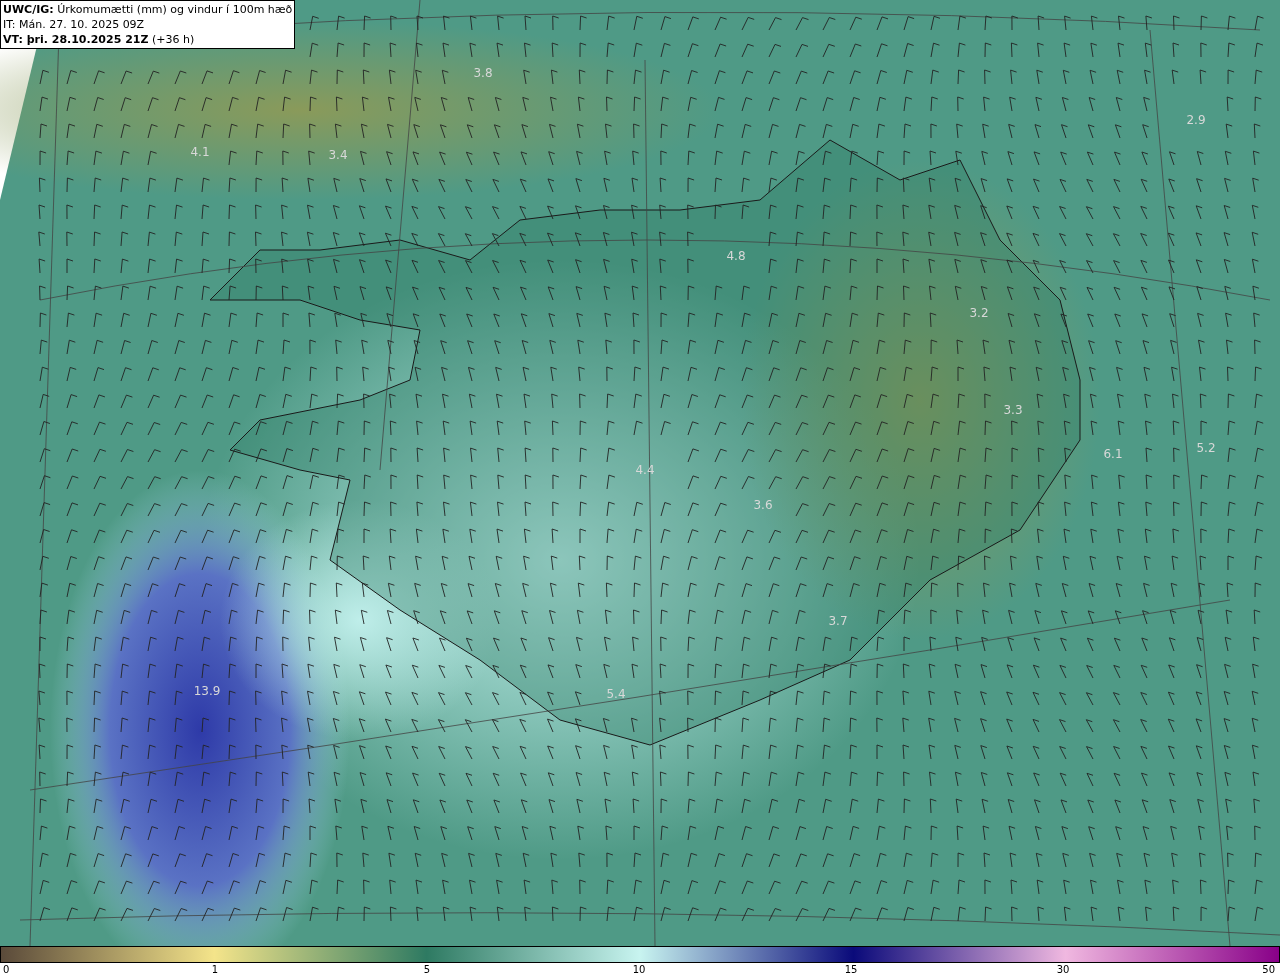  Describe the element at coordinates (1268, 970) in the screenshot. I see `colorbar-tick-label: 50` at that location.